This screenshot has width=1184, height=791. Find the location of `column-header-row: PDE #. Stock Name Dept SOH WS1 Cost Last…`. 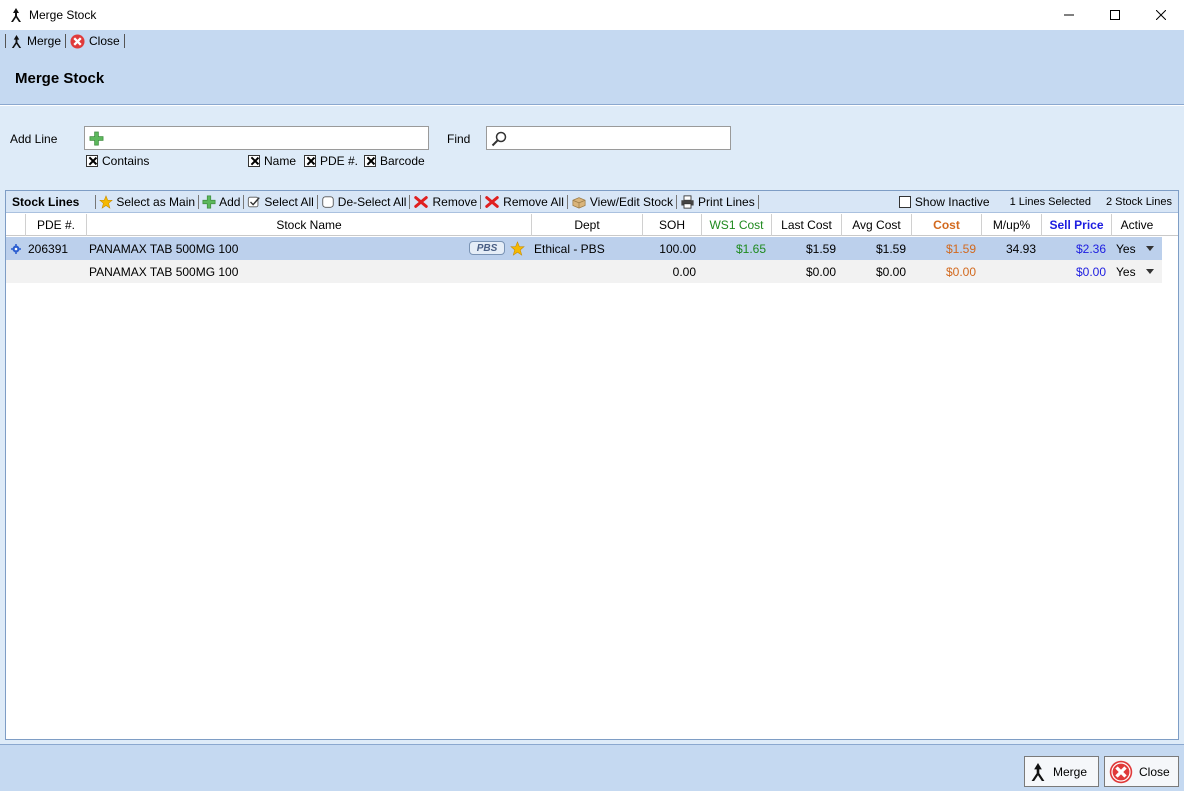

column-header-row: PDE #. Stock Name Dept SOH WS1 Cost Last… is located at coordinates (592, 225).